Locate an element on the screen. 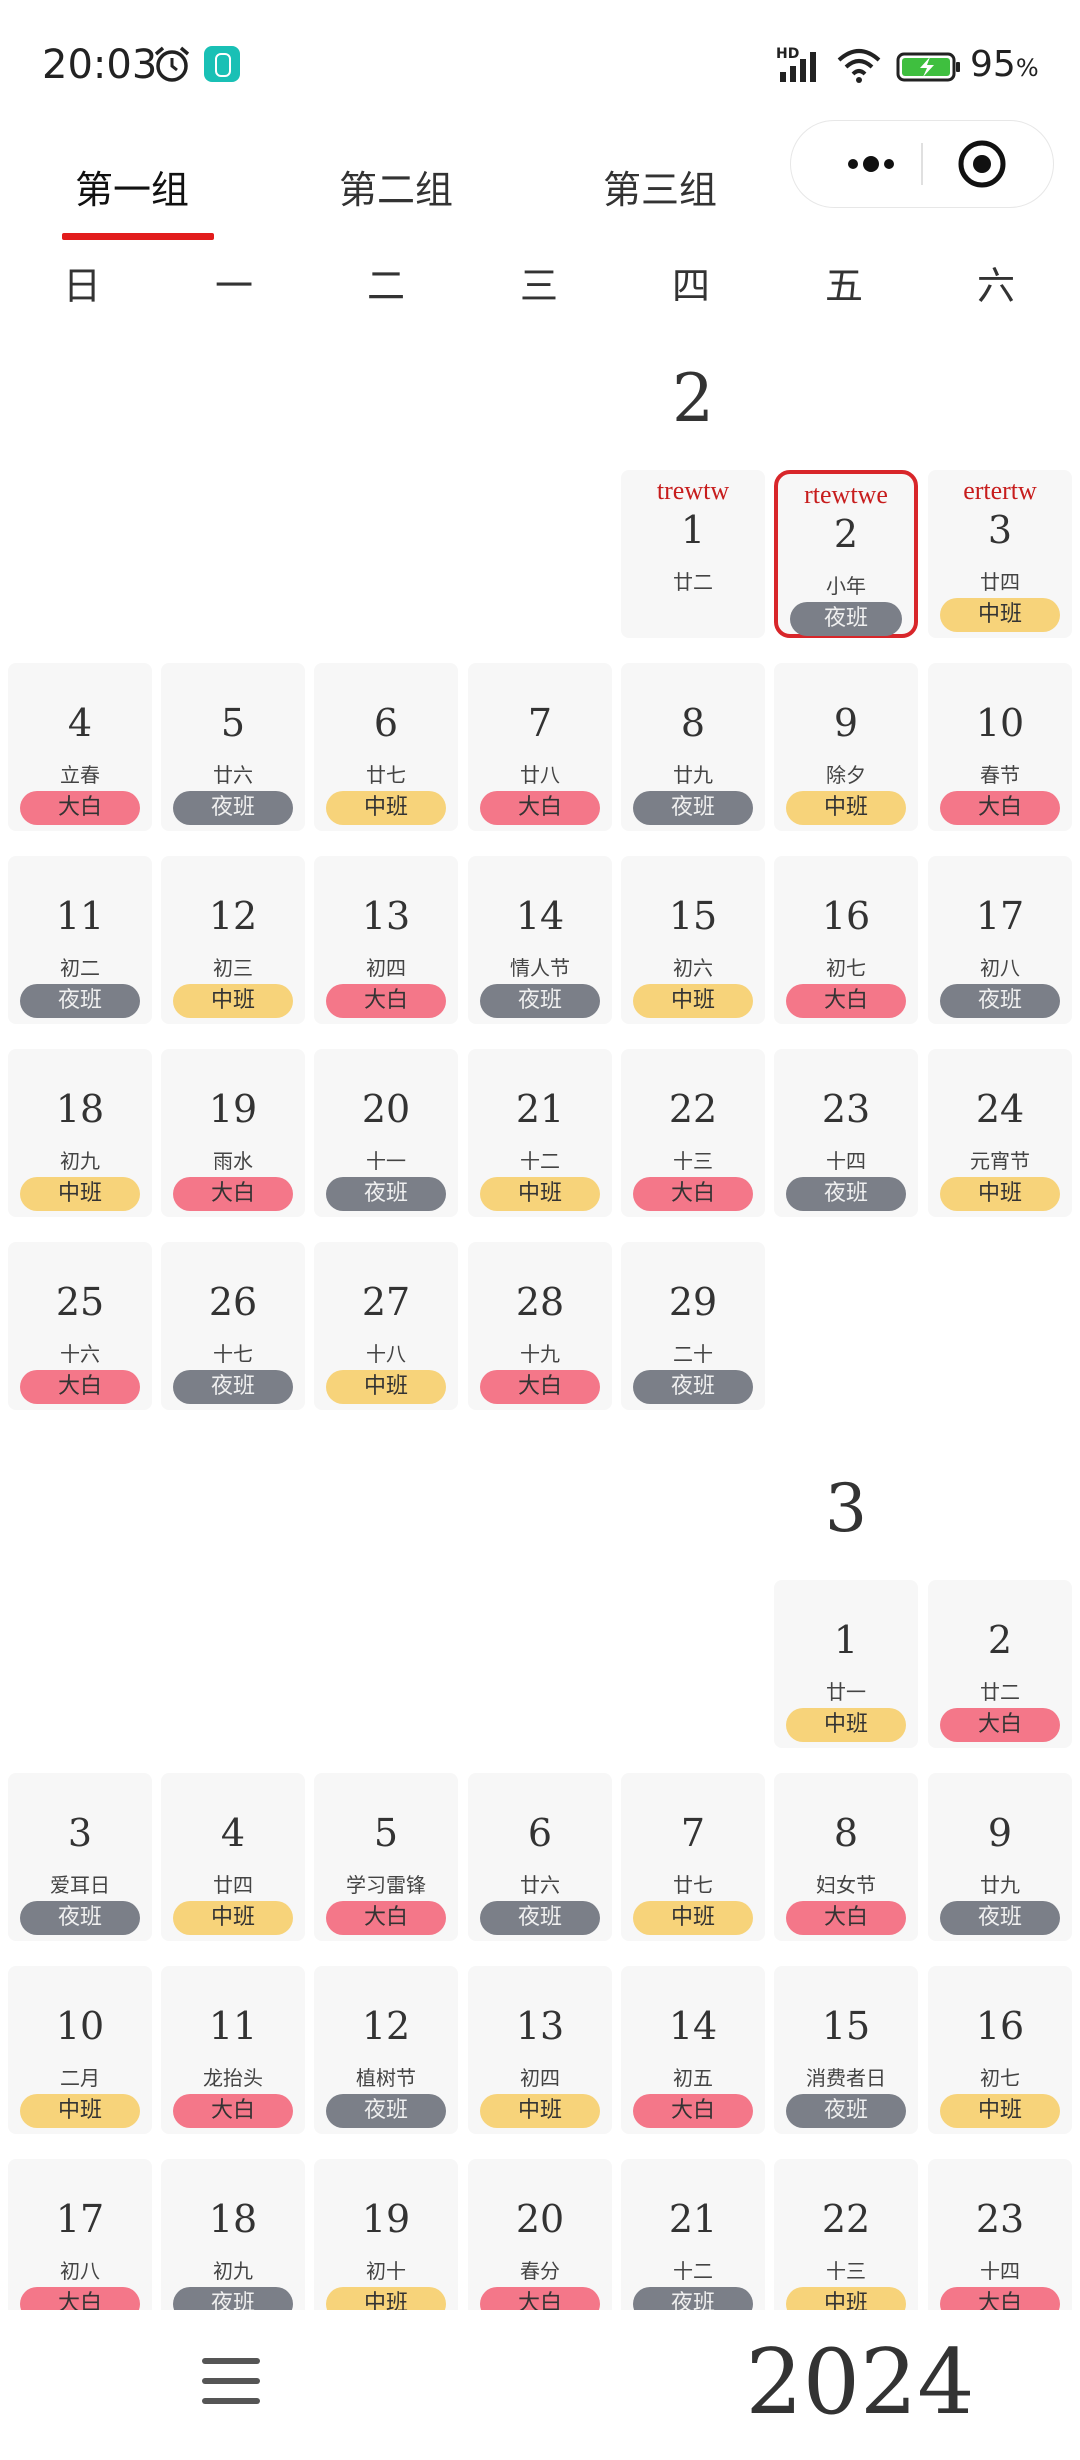  day-cell: 24 元宵节 中班 is located at coordinates (1000, 1133).